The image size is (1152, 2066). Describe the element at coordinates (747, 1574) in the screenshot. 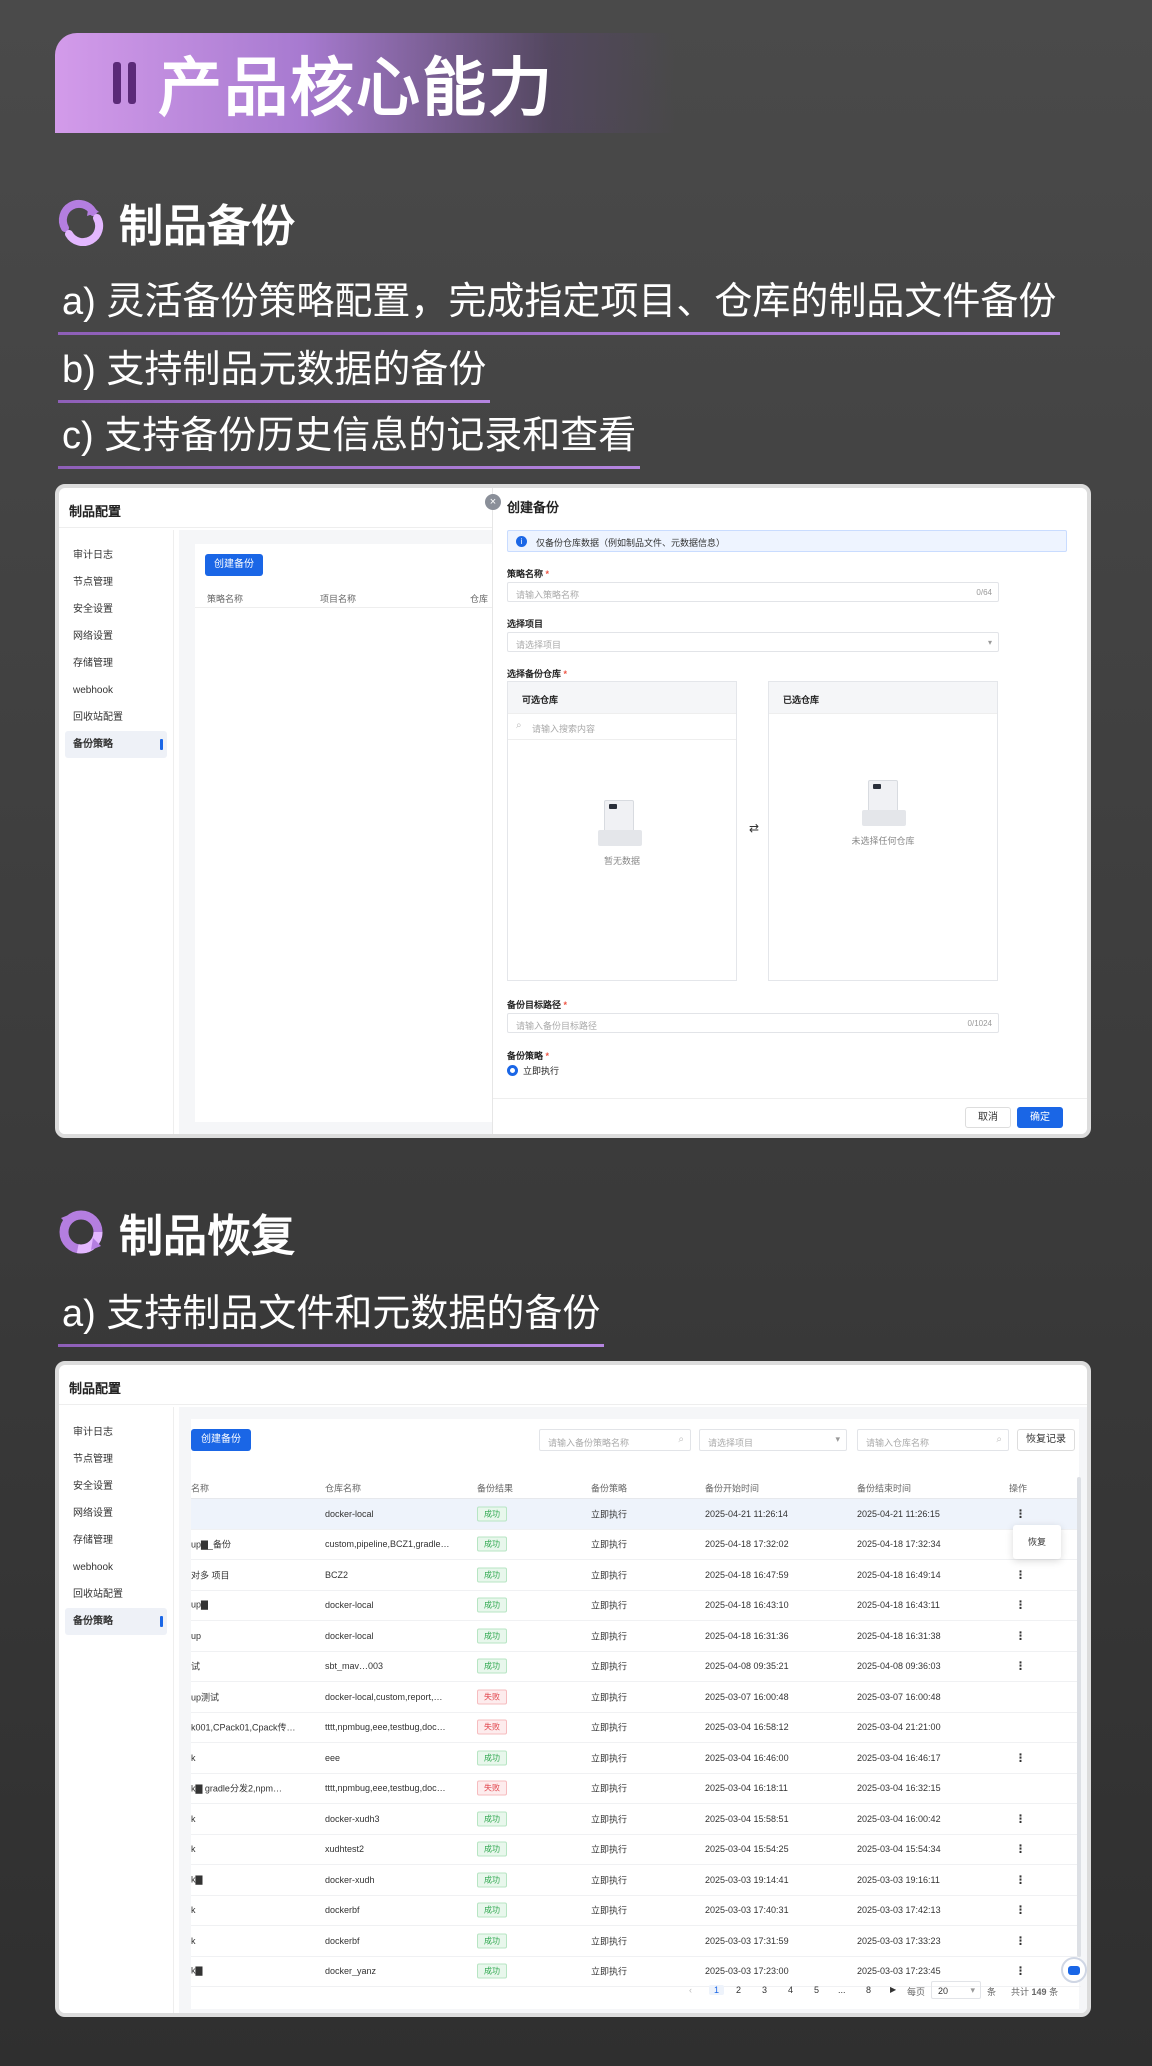

I see `cell-start-time: 2025-04-18 16:47:59` at that location.